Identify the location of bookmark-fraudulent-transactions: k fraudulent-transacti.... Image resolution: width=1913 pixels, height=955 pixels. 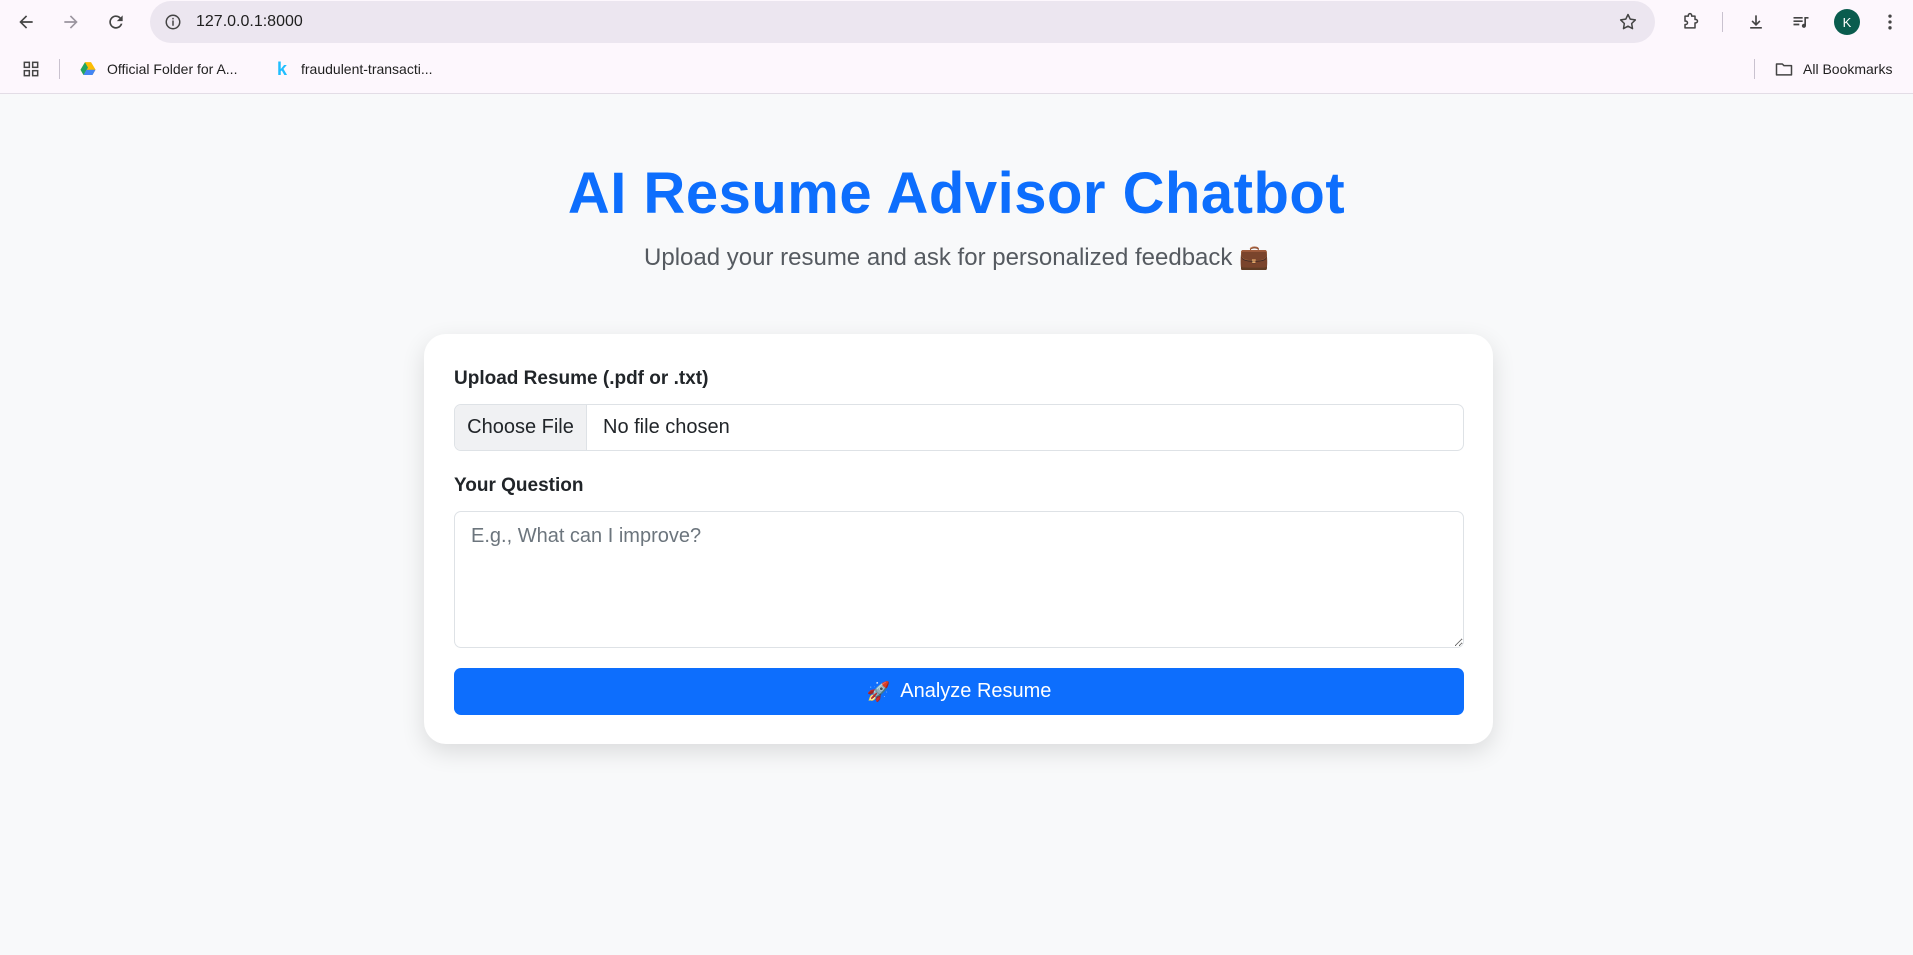
(352, 69).